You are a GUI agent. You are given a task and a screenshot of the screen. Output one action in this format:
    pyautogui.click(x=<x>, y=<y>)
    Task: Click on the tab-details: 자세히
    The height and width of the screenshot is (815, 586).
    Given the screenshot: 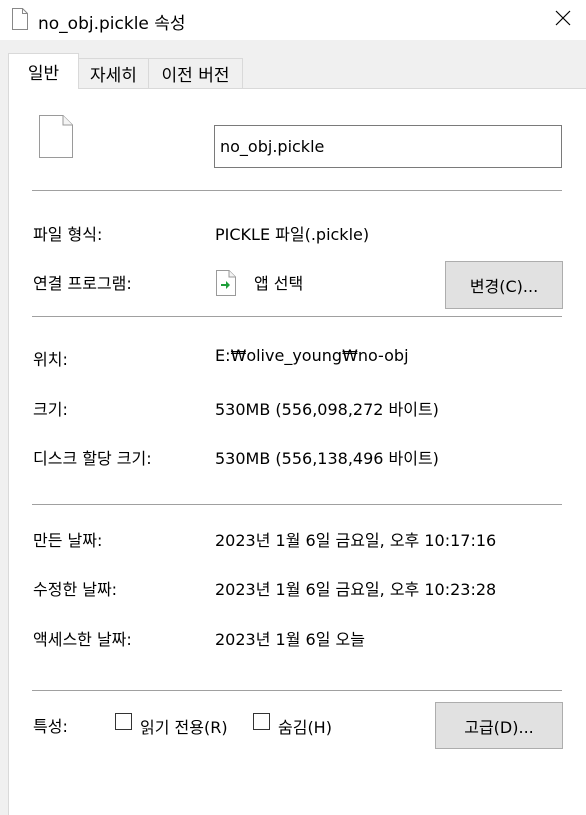 What is the action you would take?
    pyautogui.click(x=113, y=73)
    